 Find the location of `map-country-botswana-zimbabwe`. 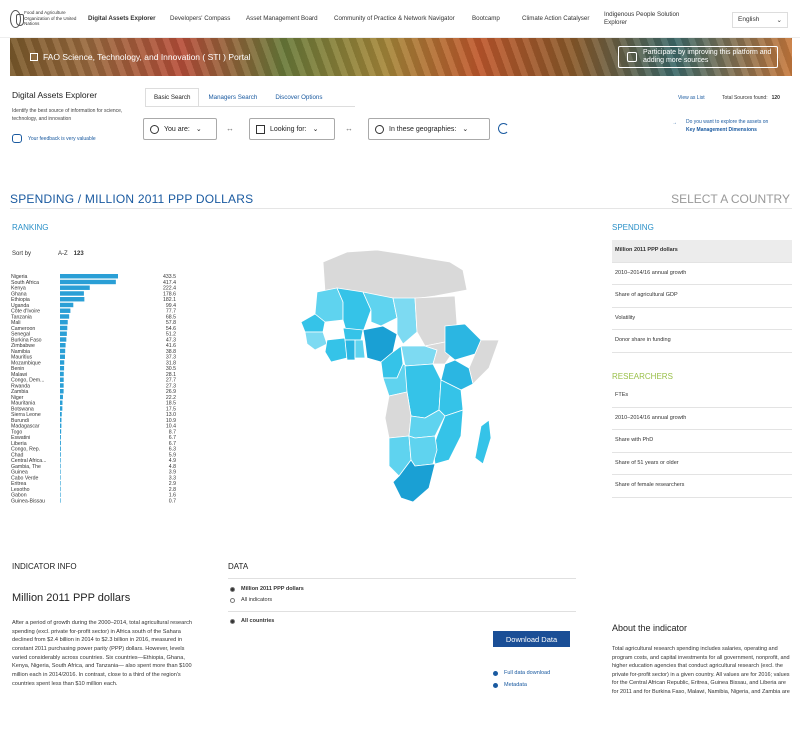

map-country-botswana-zimbabwe is located at coordinates (423, 451).